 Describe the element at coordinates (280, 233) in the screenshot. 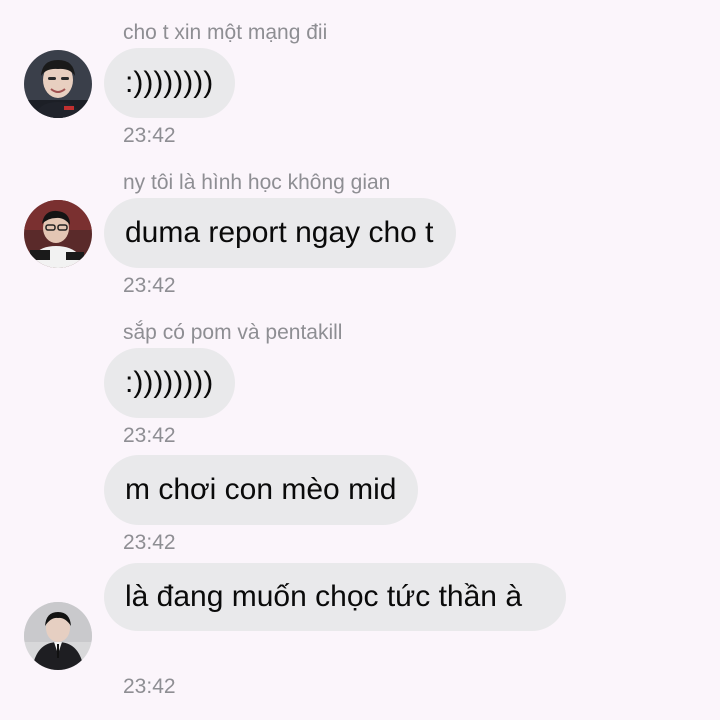

I see `message-bubble: duma report ngay cho t` at that location.